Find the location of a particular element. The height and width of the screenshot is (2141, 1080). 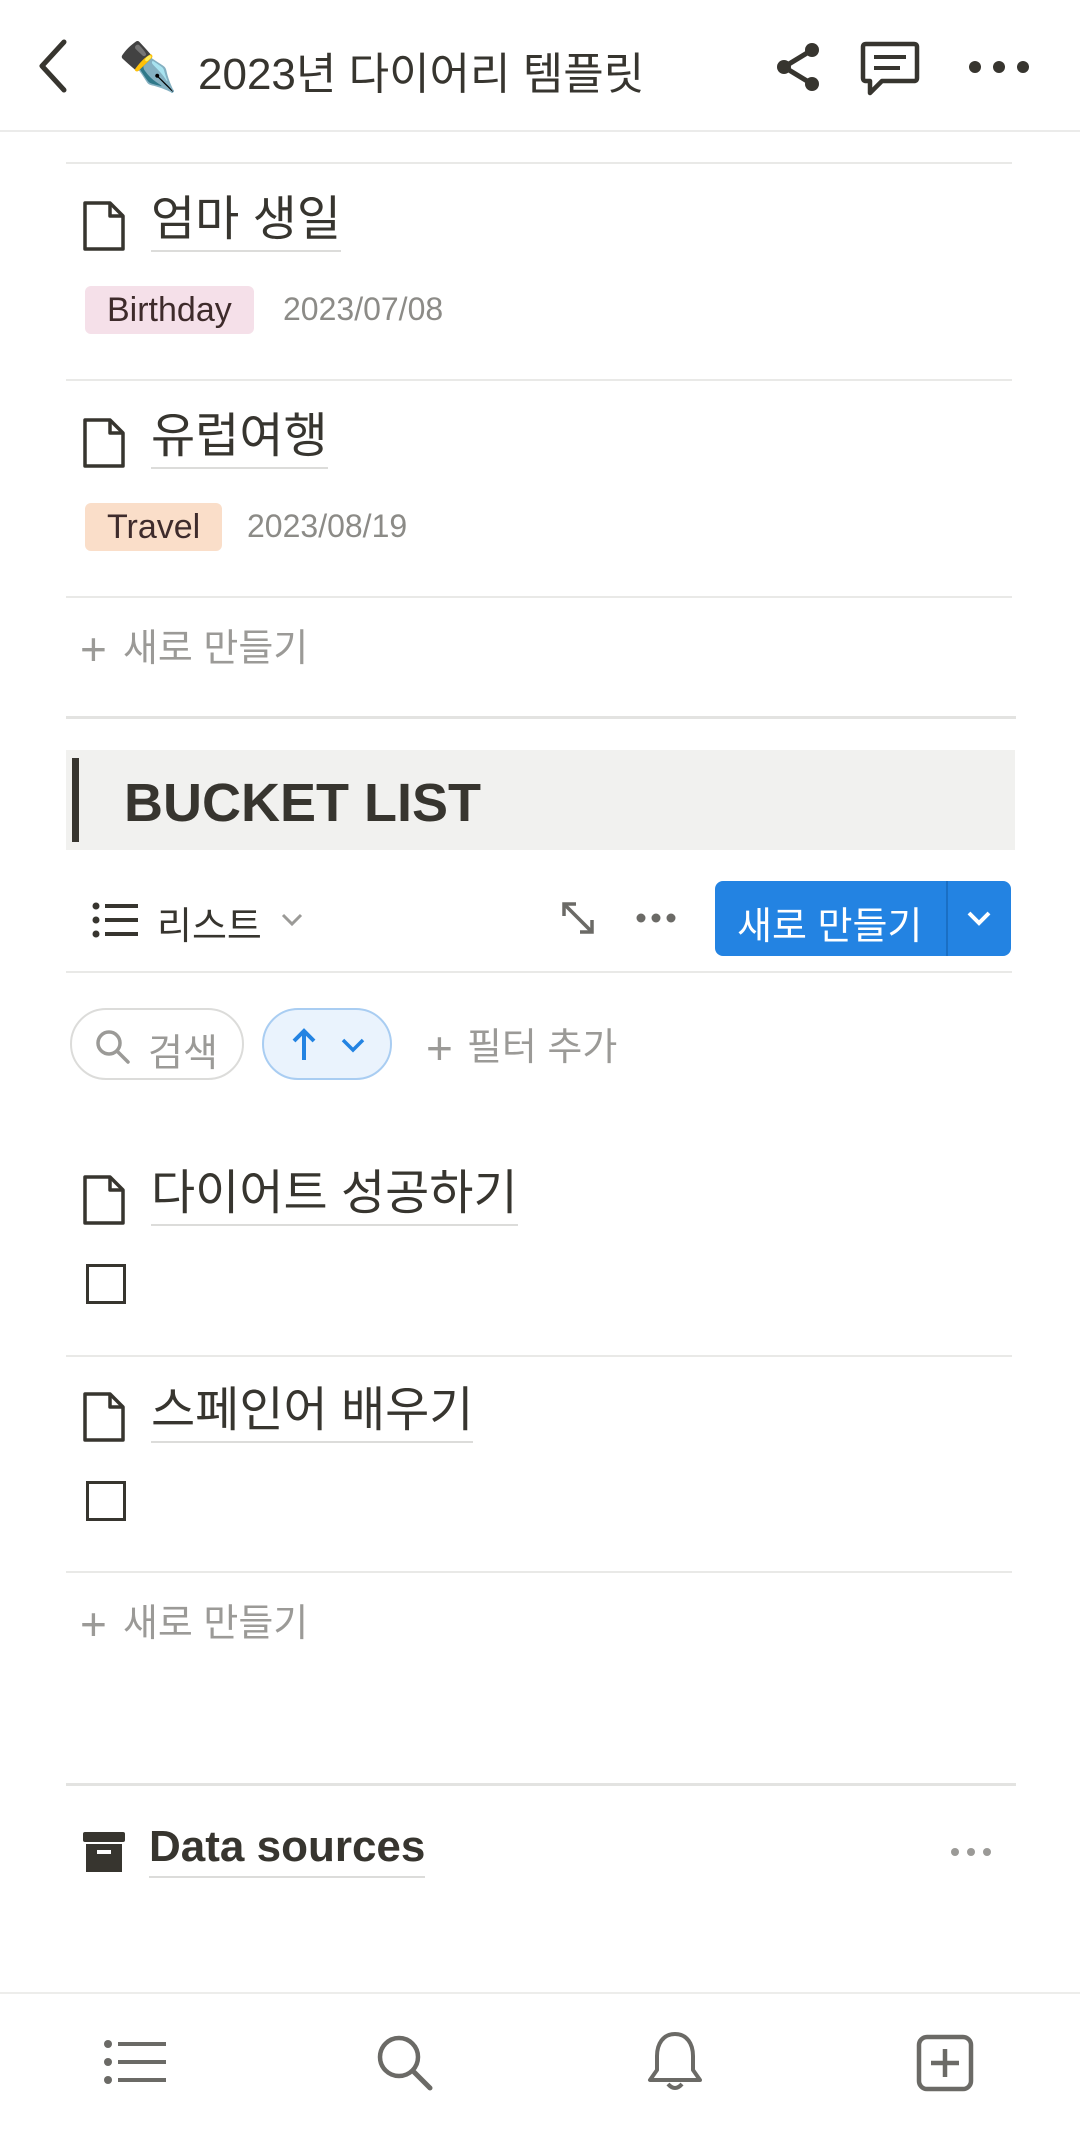

bucket-list-heading: BUCKET LIST is located at coordinates (540, 800).